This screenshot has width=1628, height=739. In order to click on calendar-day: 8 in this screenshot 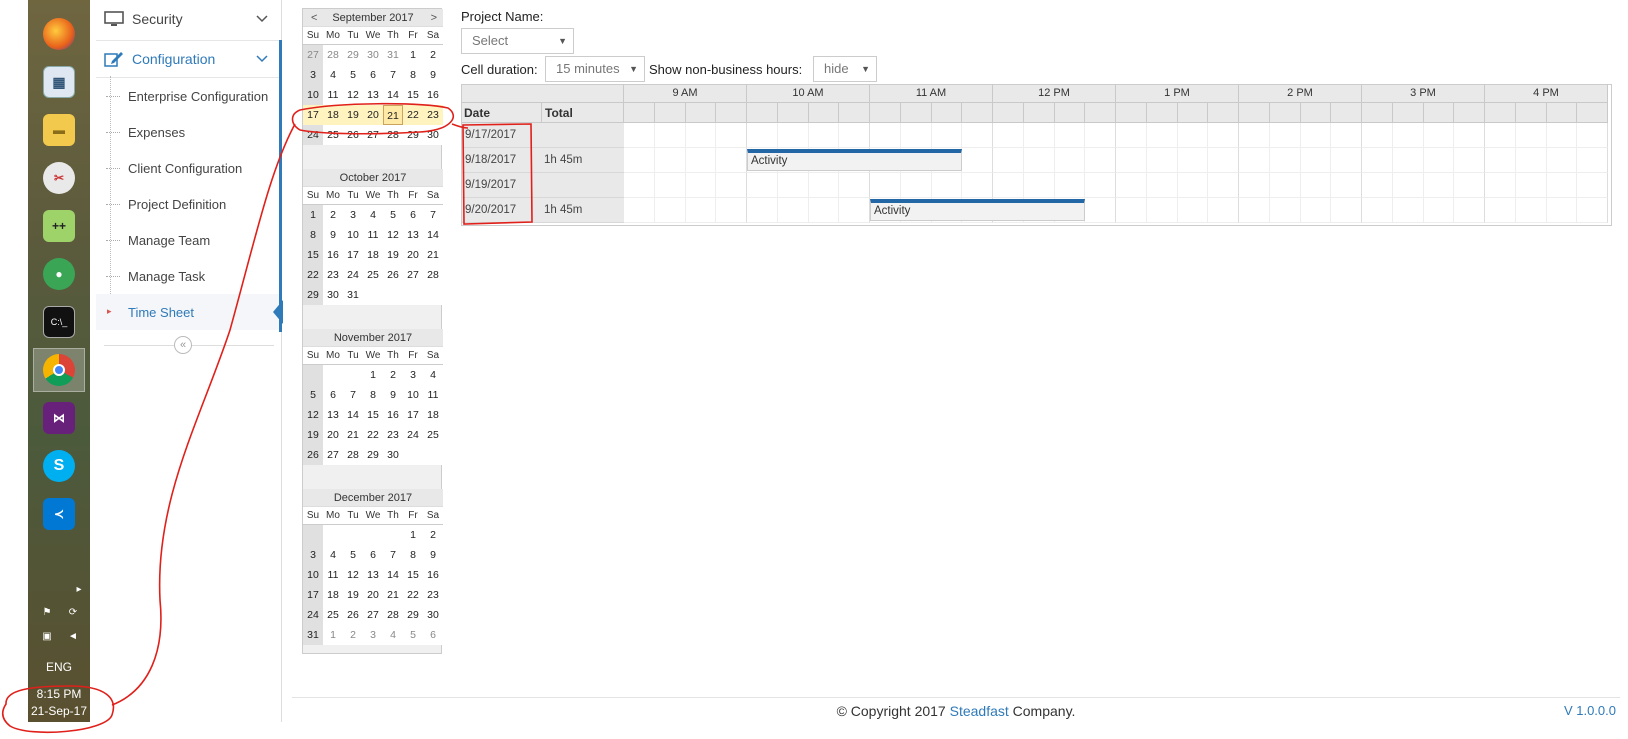, I will do `click(313, 235)`.